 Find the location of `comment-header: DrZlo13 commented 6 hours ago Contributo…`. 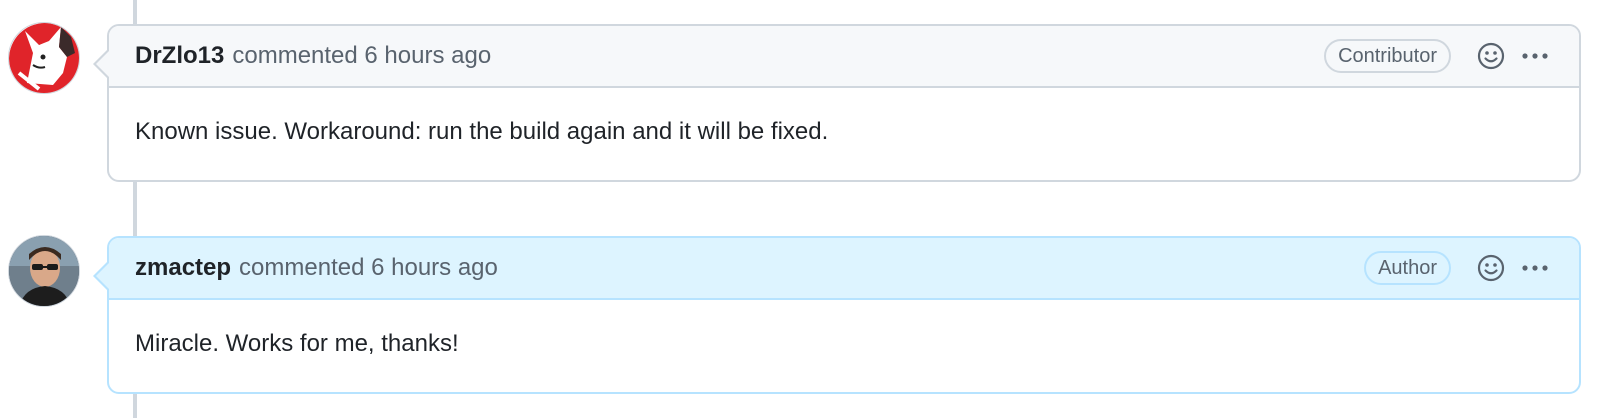

comment-header: DrZlo13 commented 6 hours ago Contributo… is located at coordinates (844, 57).